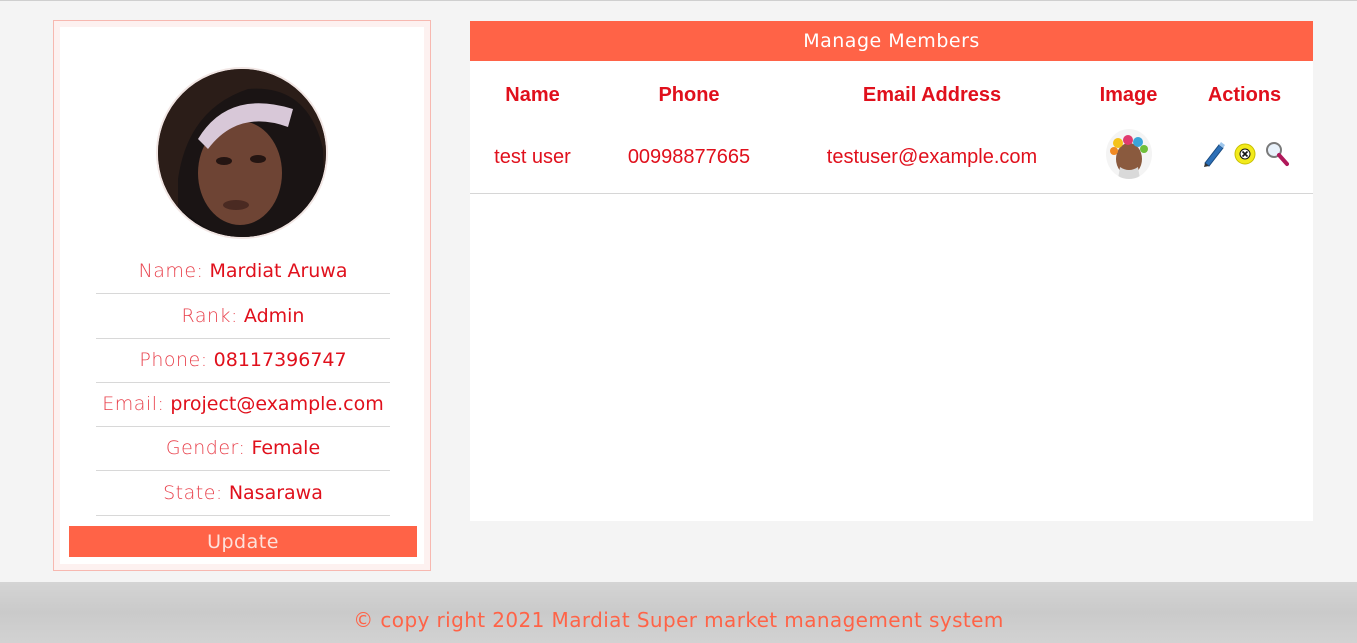  Describe the element at coordinates (1245, 154) in the screenshot. I see `delete-icon` at that location.